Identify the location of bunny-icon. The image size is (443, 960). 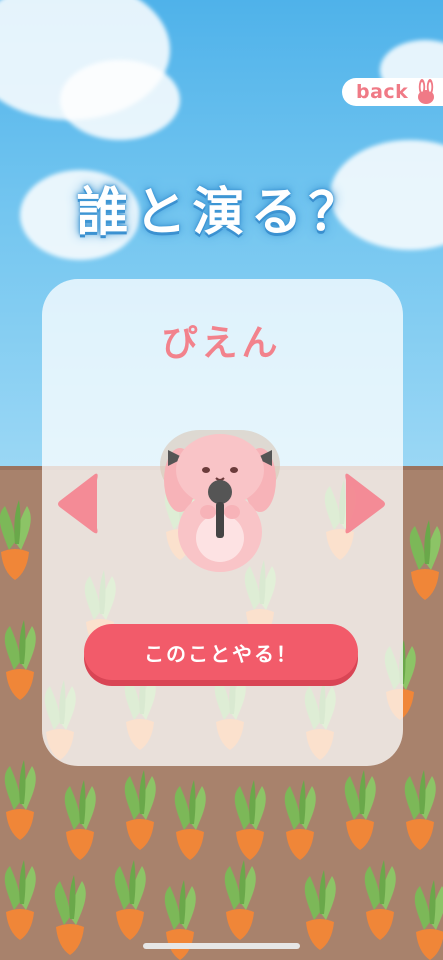
(426, 91).